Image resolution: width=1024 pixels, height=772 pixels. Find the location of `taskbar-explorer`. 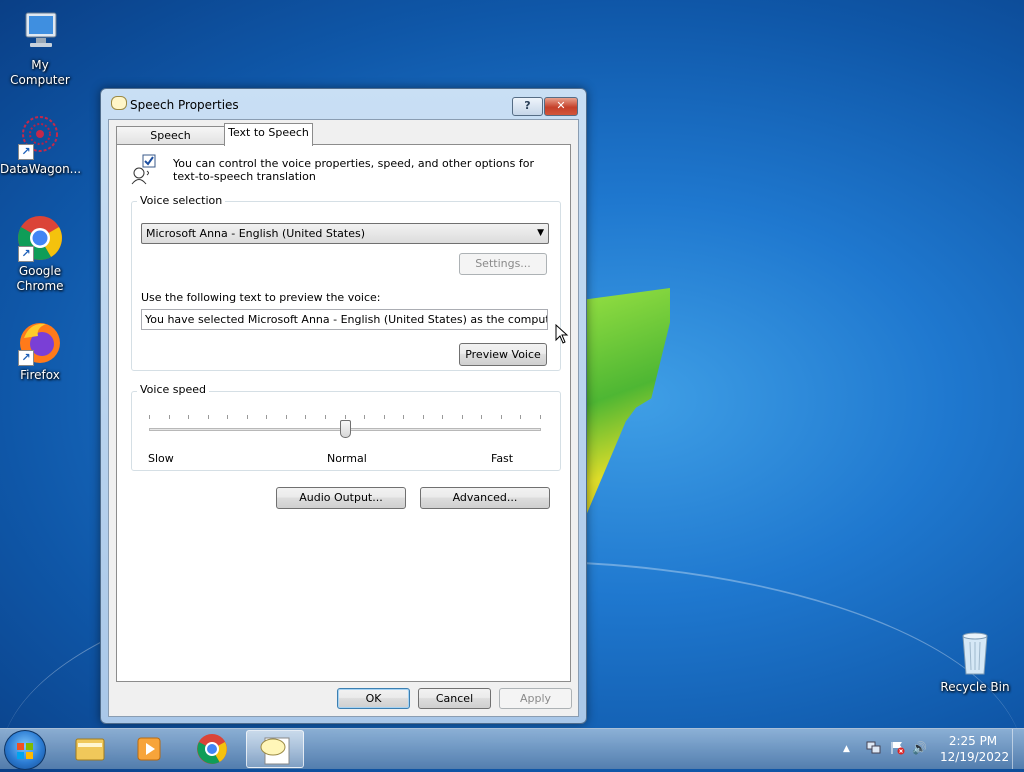

taskbar-explorer is located at coordinates (90, 749).